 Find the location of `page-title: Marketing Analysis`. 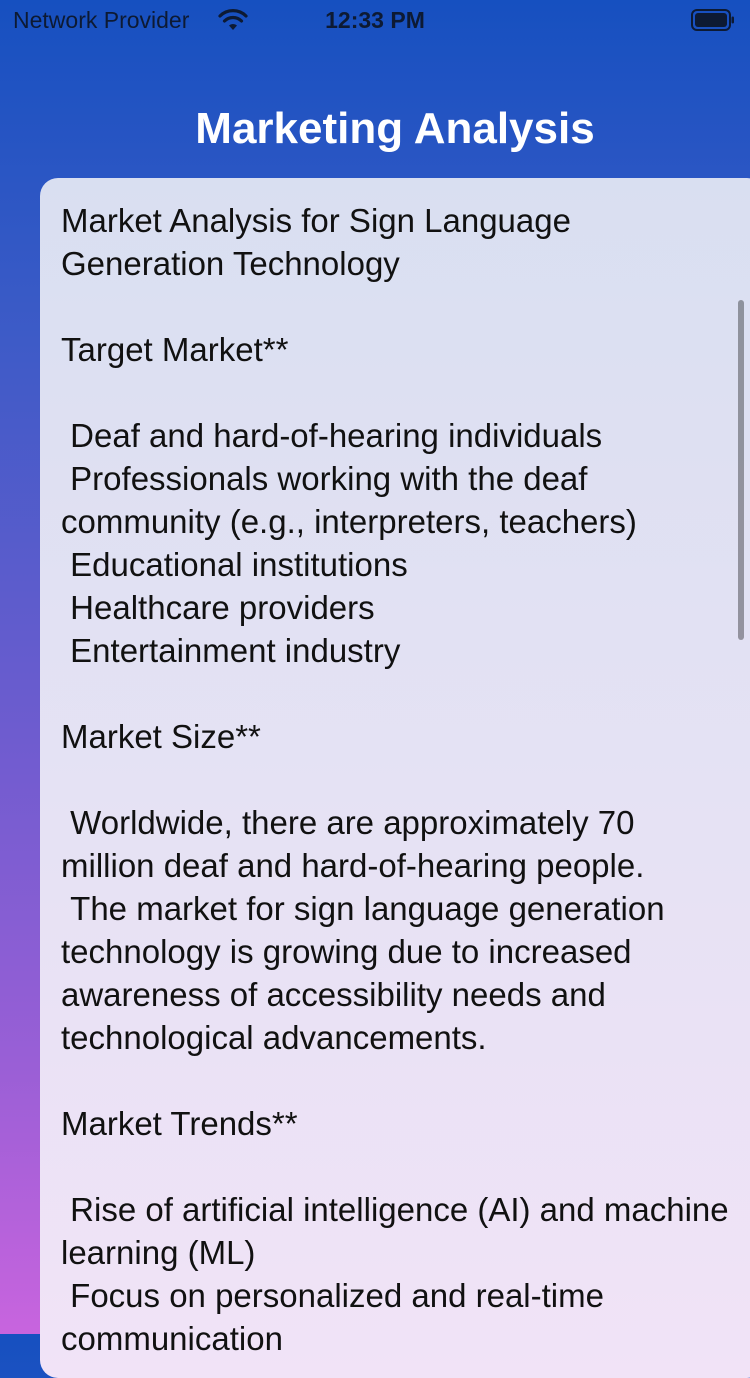

page-title: Marketing Analysis is located at coordinates (395, 128).